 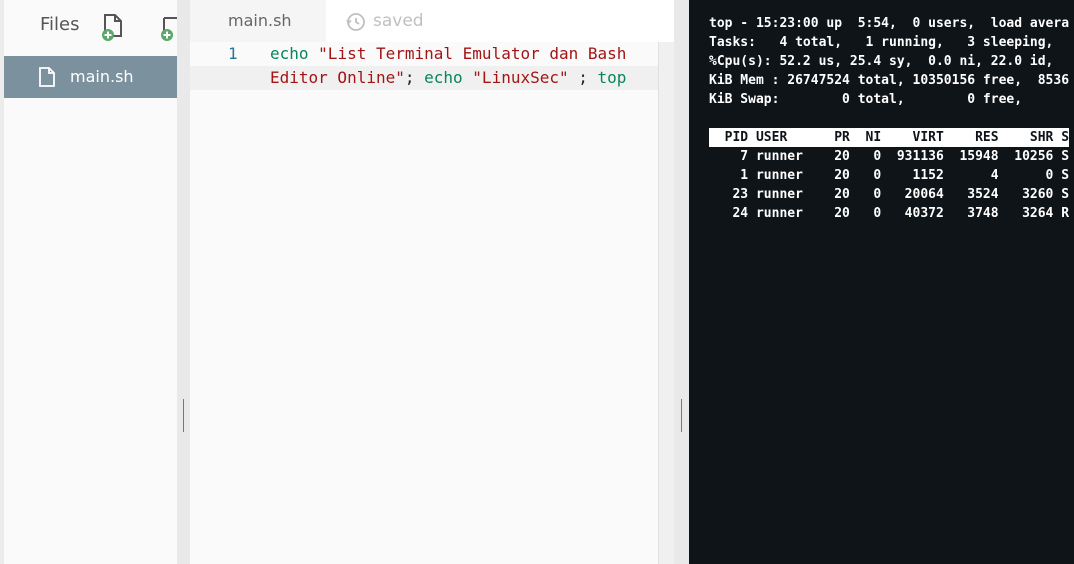 I want to click on tab-label: main.sh, so click(x=260, y=20).